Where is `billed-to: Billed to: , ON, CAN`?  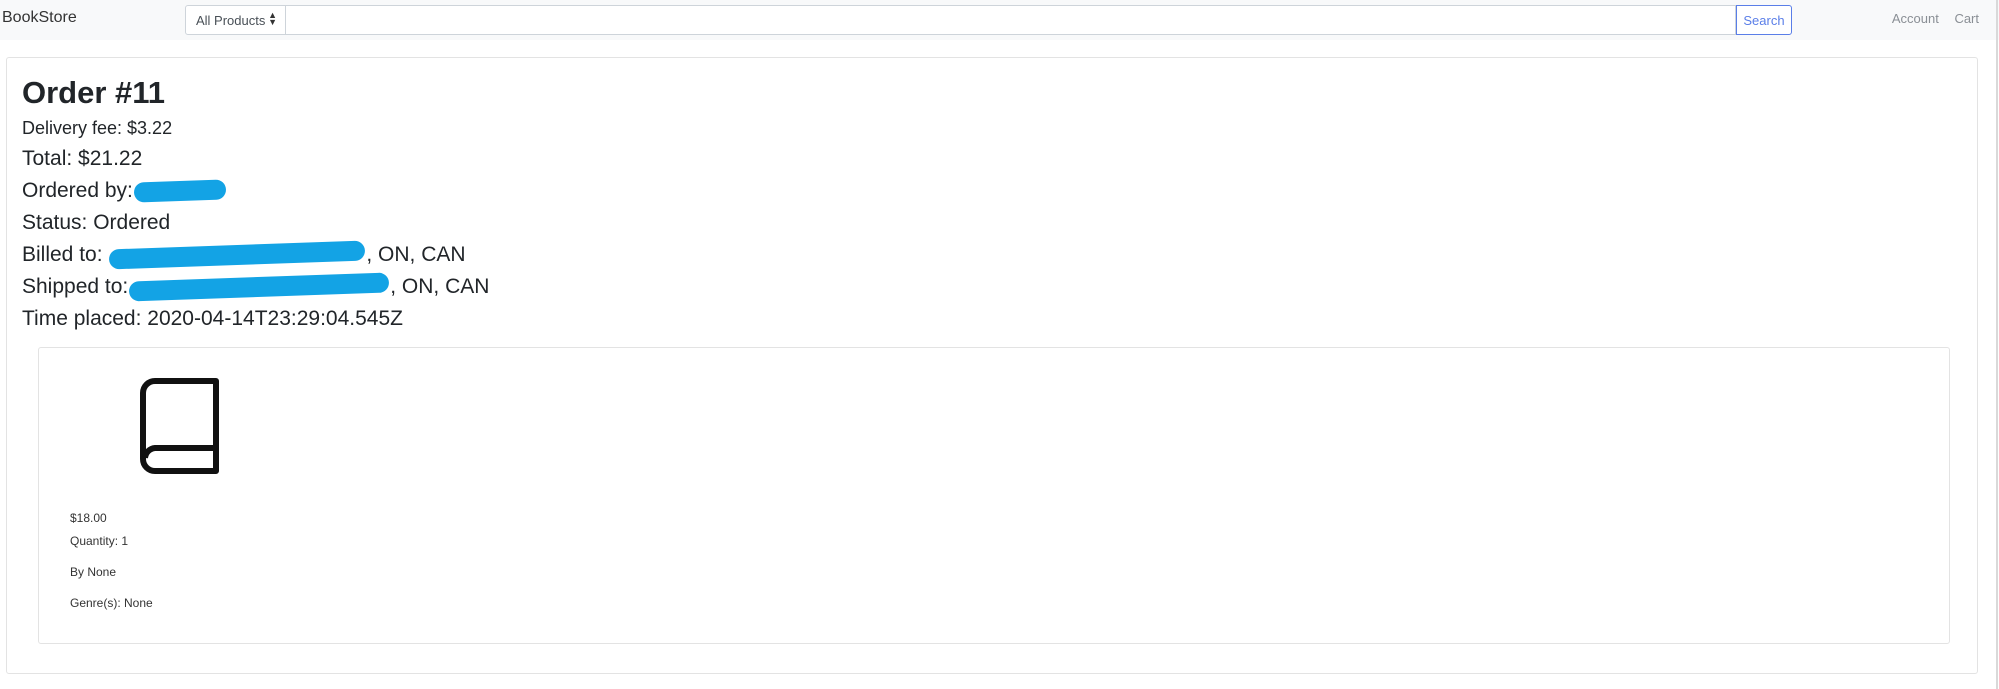 billed-to: Billed to: , ON, CAN is located at coordinates (244, 255).